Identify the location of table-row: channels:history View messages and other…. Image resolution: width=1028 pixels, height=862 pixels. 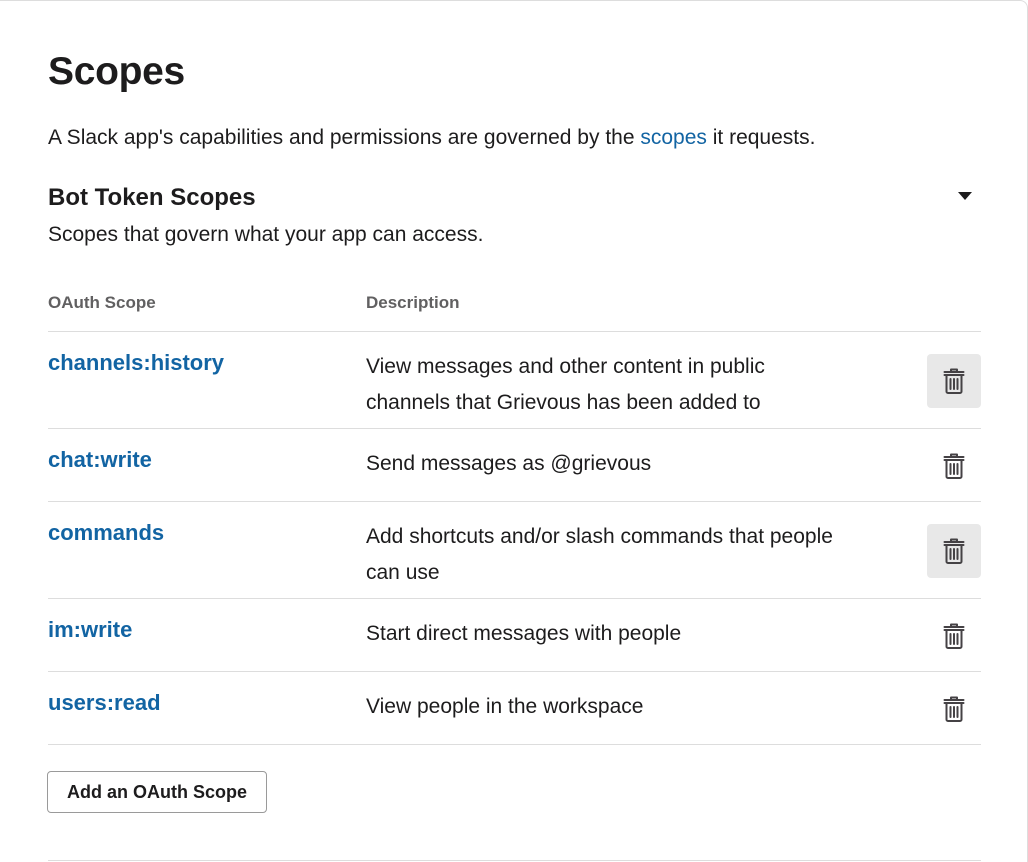
(514, 380).